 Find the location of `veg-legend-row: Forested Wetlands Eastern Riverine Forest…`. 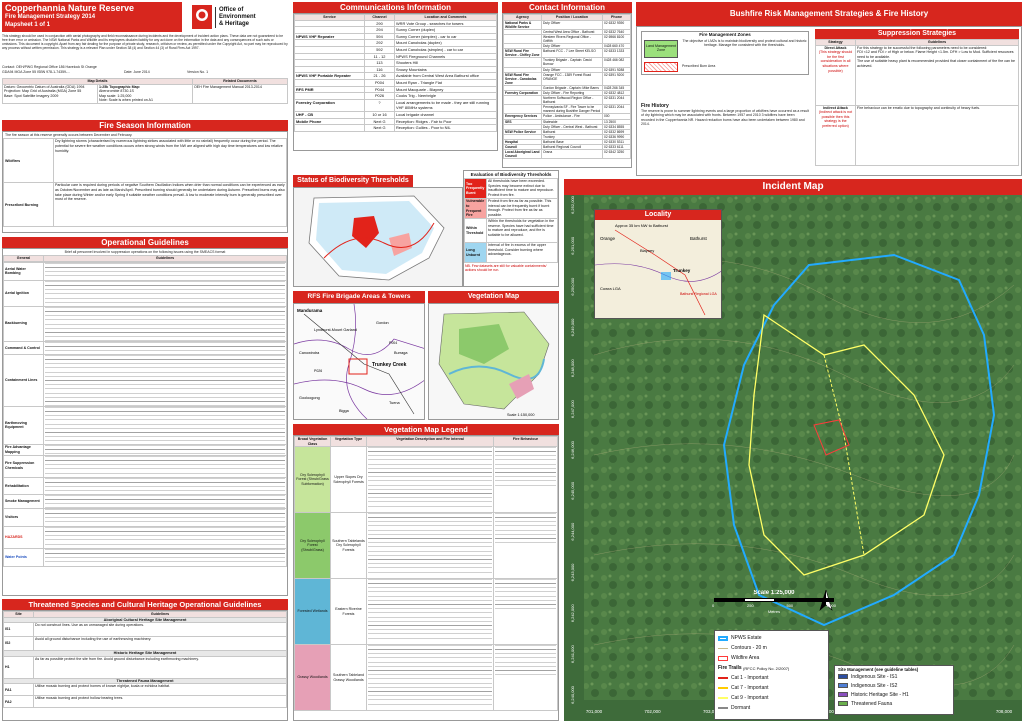

veg-legend-row: Forested Wetlands Eastern Riverine Forest… is located at coordinates (426, 612).